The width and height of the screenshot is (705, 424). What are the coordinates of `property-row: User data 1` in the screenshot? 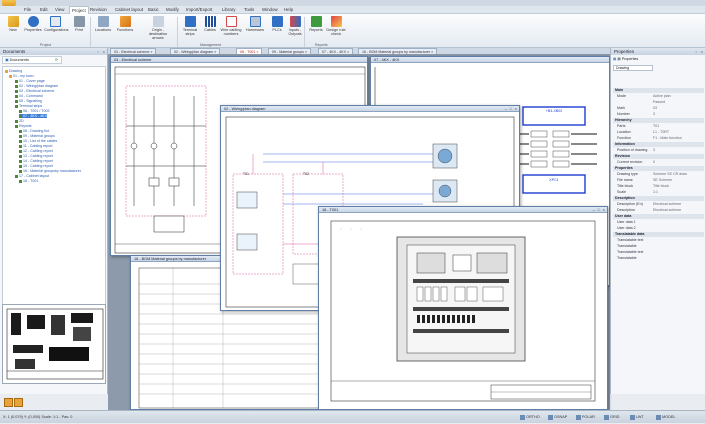 It's located at (658, 222).